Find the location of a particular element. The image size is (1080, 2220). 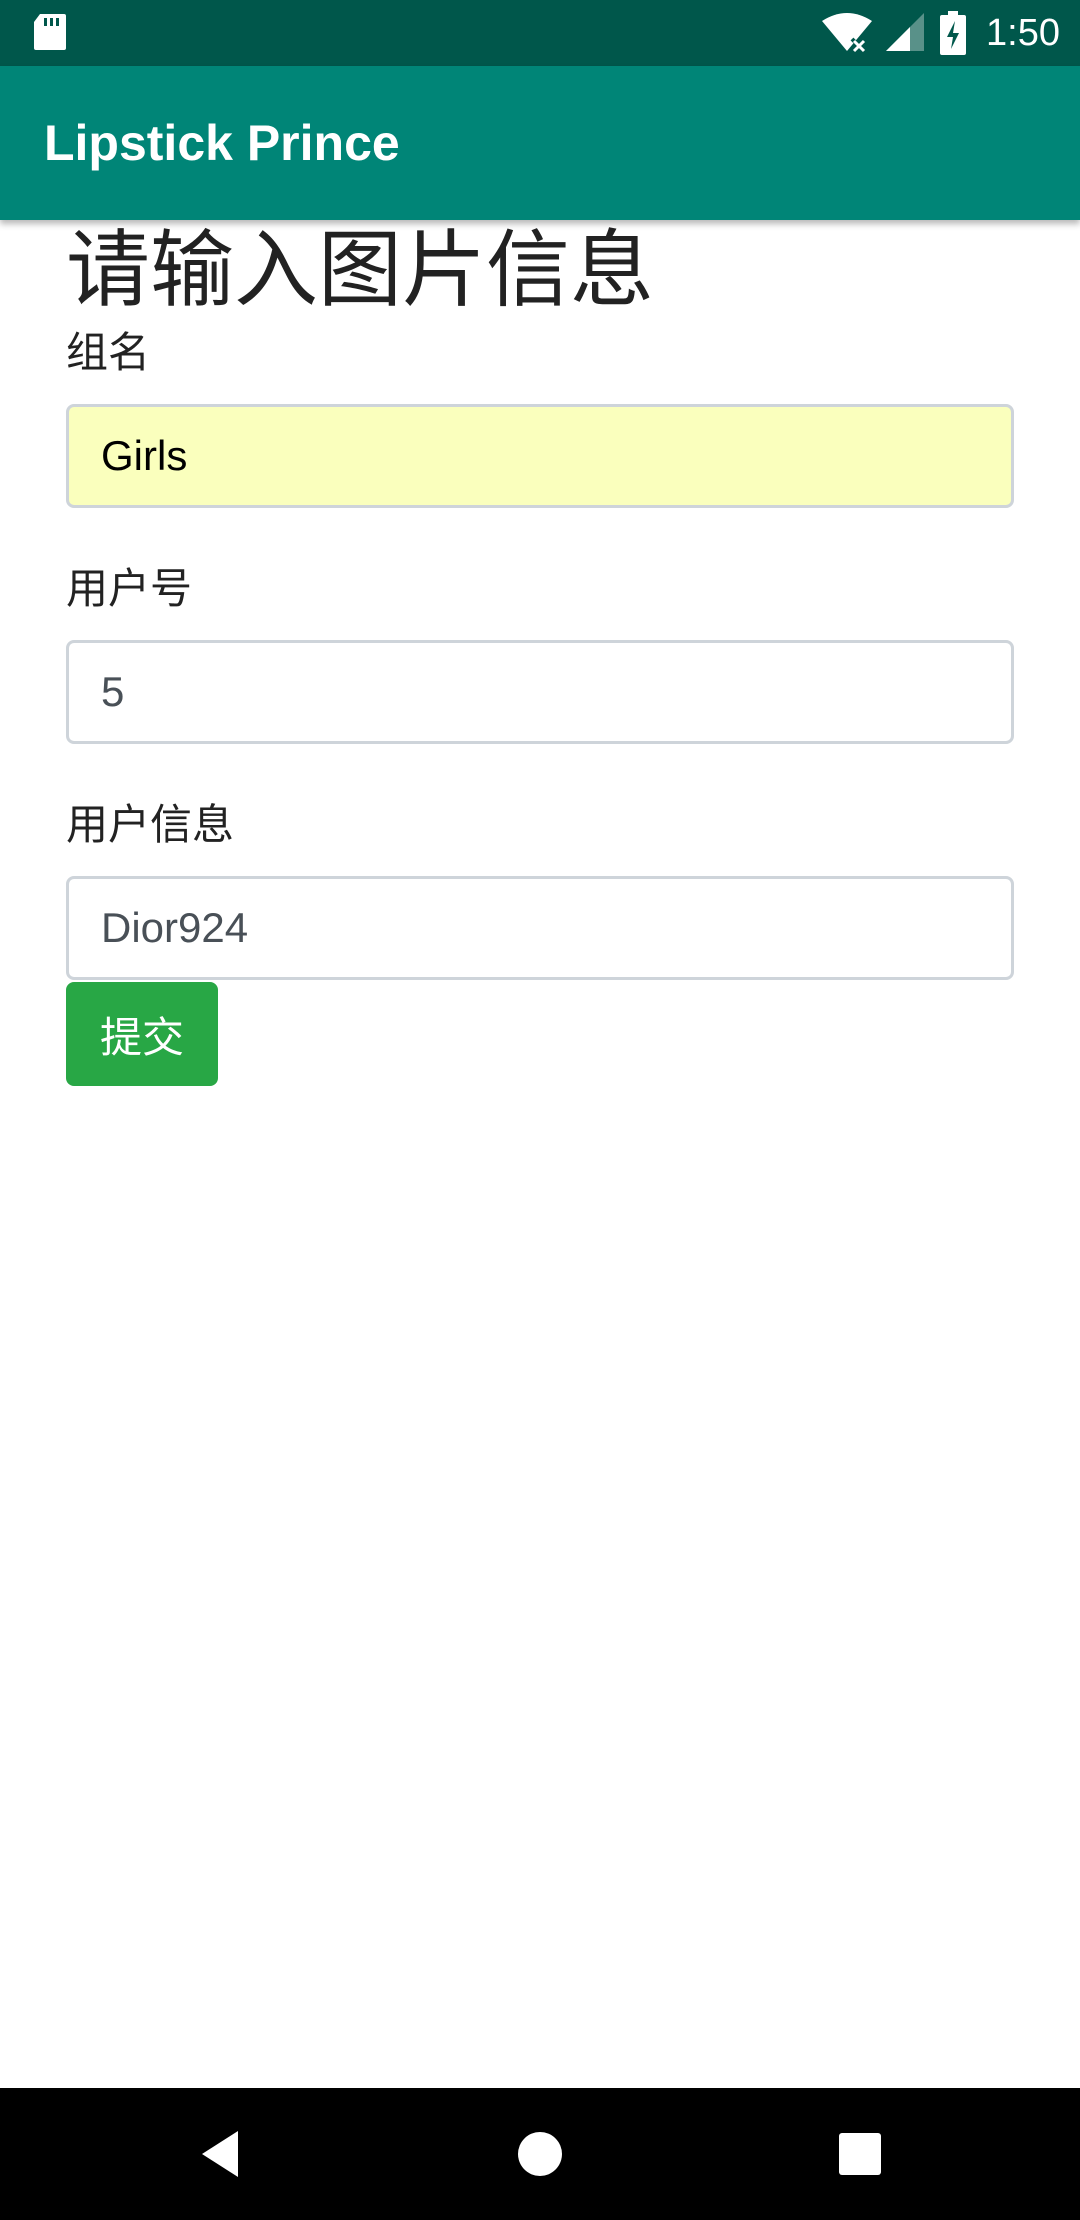

recents-button is located at coordinates (860, 2154).